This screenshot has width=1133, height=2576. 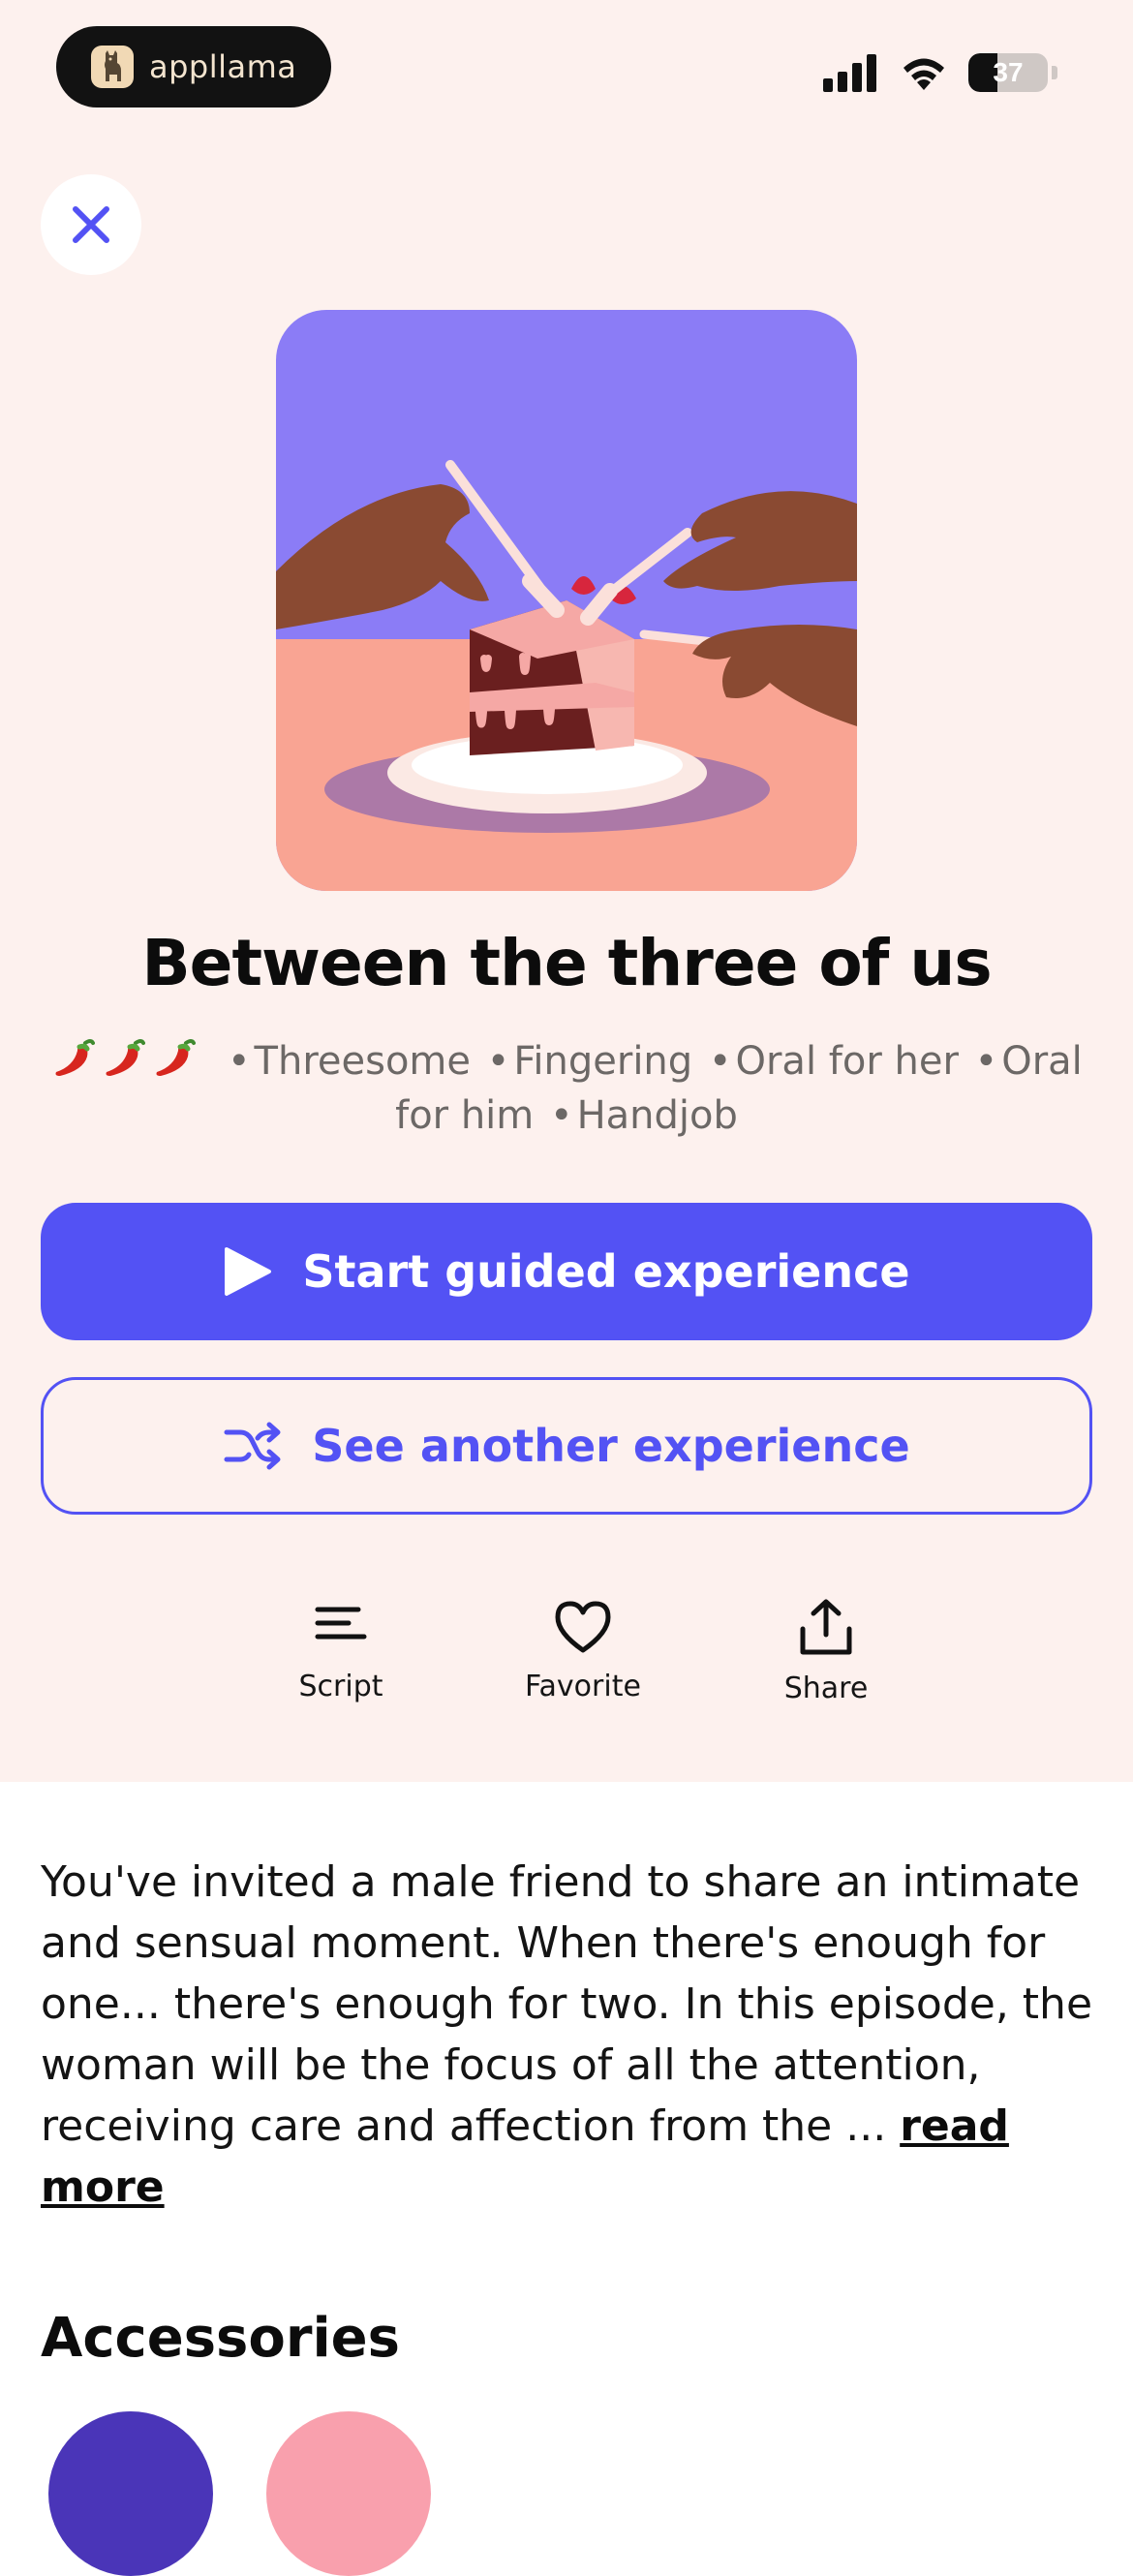 I want to click on share-icon, so click(x=826, y=1627).